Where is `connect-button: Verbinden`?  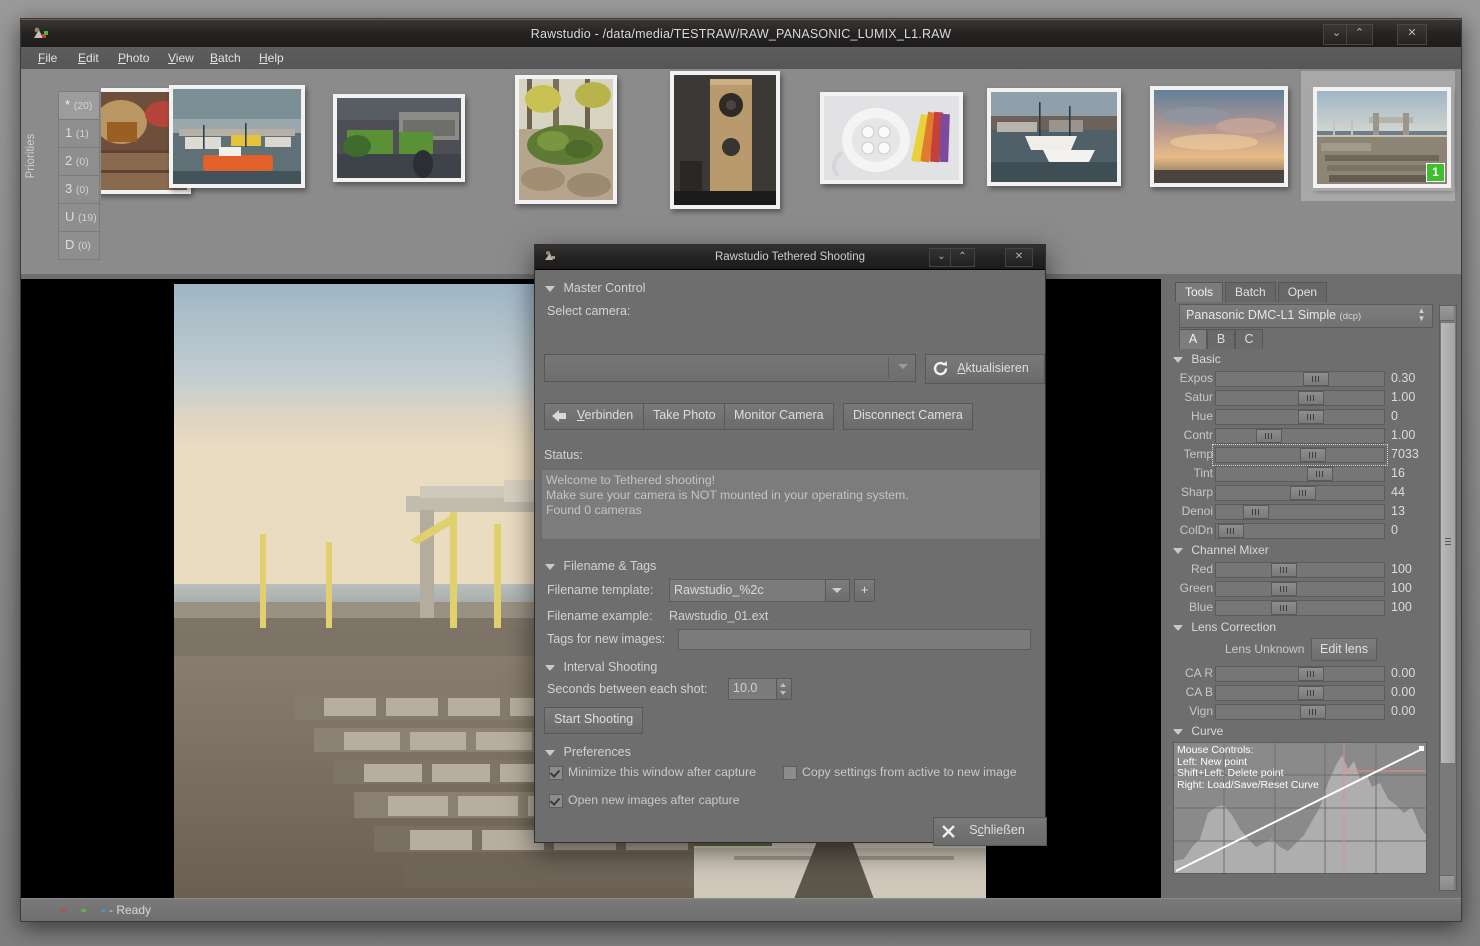 connect-button: Verbinden is located at coordinates (599, 416).